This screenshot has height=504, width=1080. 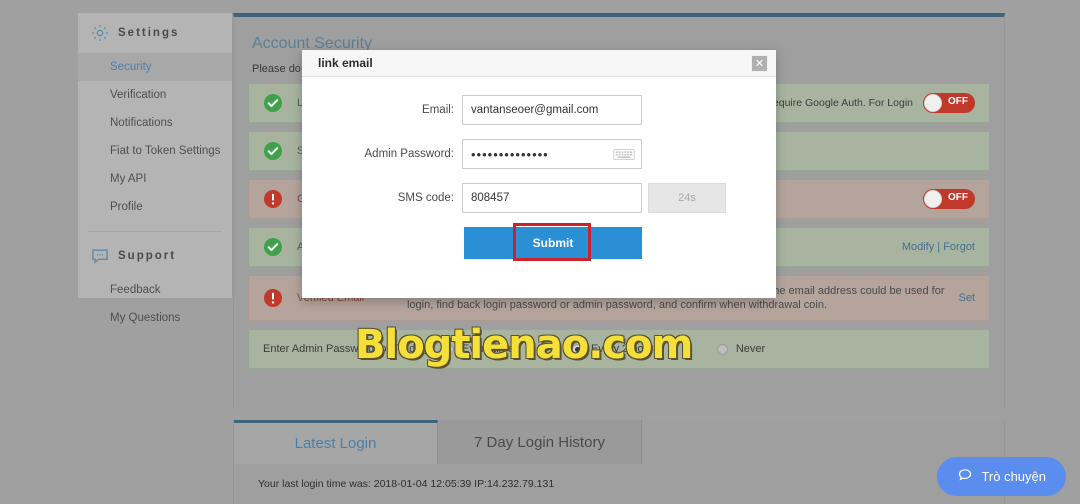 What do you see at coordinates (141, 123) in the screenshot?
I see `sidebar-item-label: Notifications` at bounding box center [141, 123].